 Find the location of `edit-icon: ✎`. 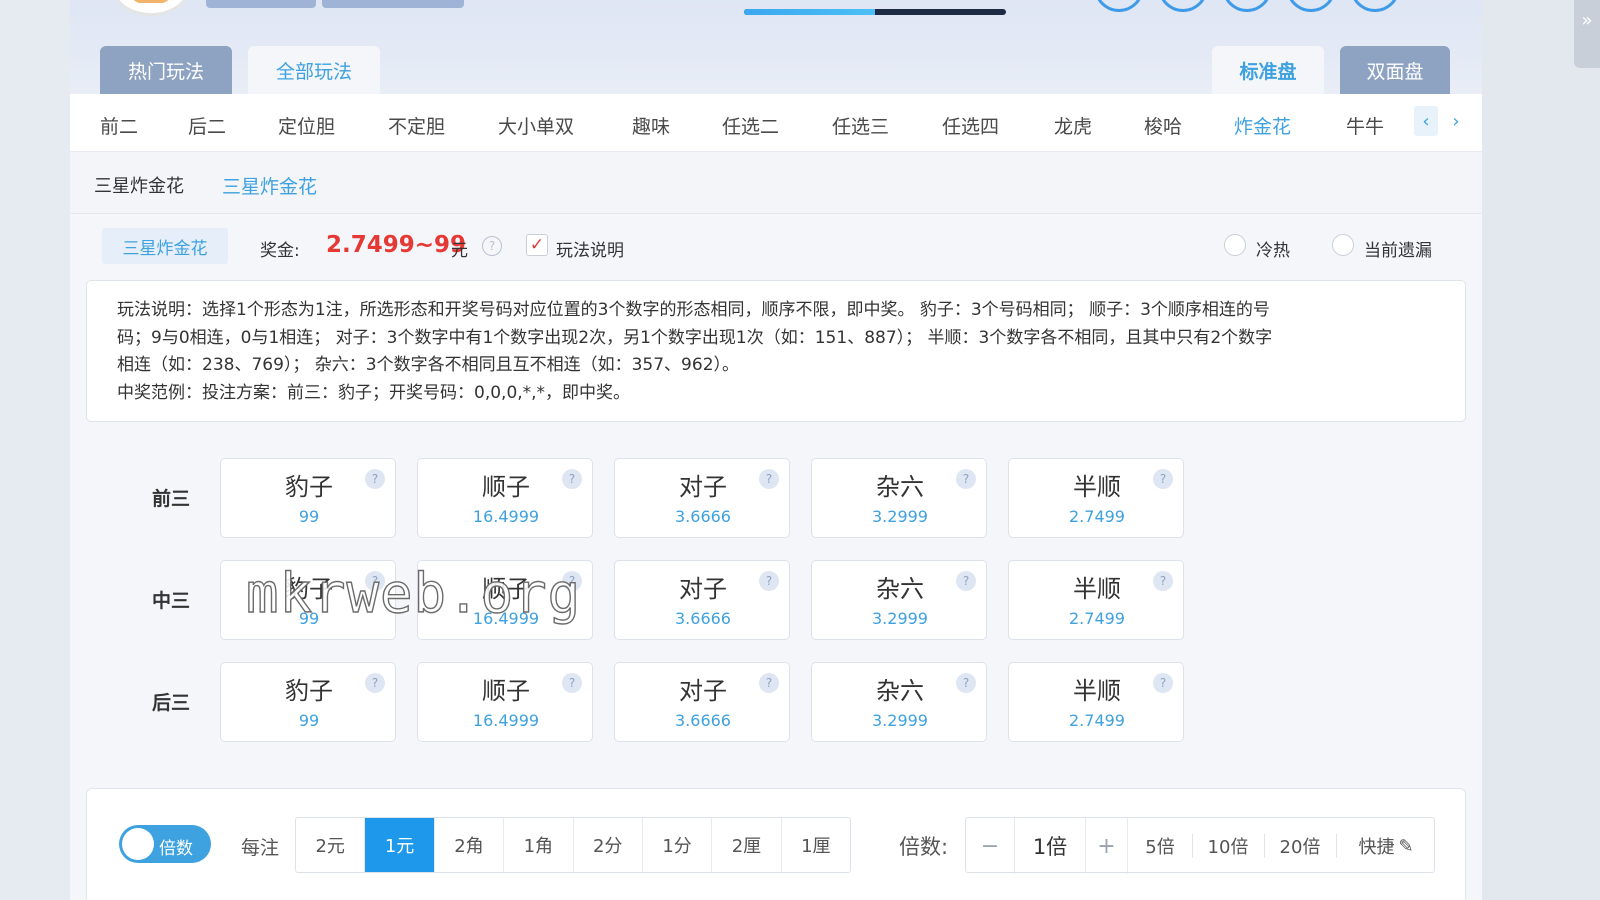

edit-icon: ✎ is located at coordinates (1406, 846).